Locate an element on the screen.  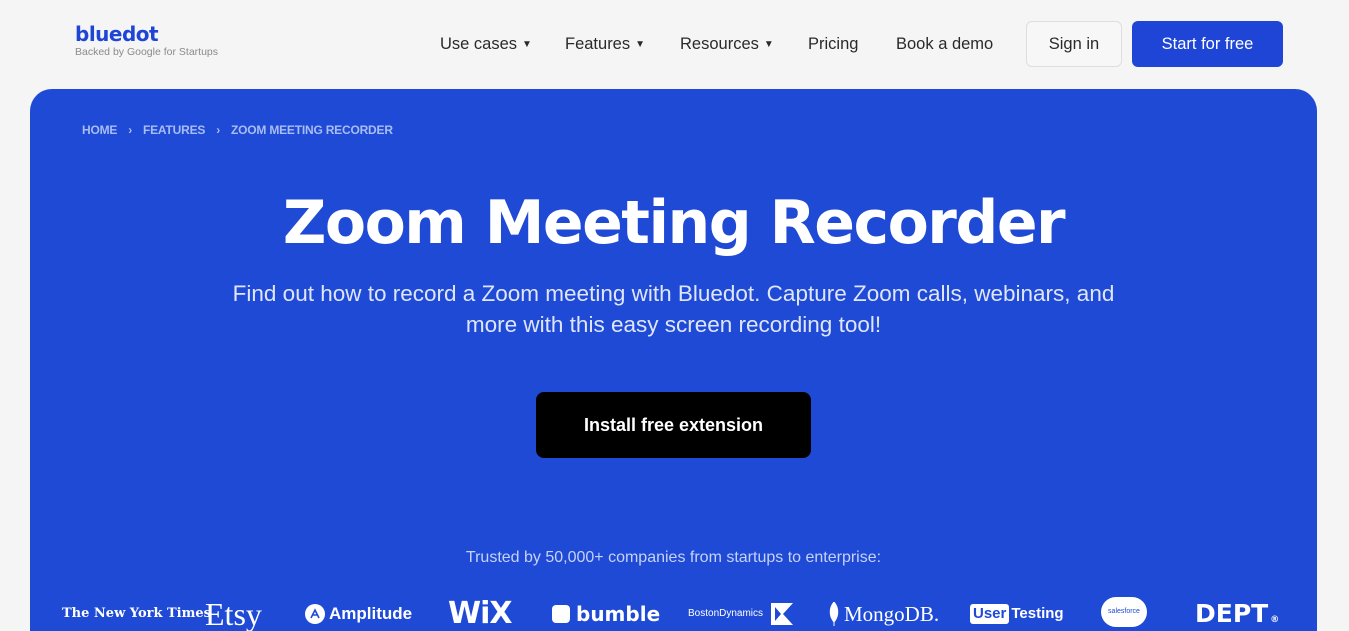
salesforce-logo: salesforce is located at coordinates (1124, 612).